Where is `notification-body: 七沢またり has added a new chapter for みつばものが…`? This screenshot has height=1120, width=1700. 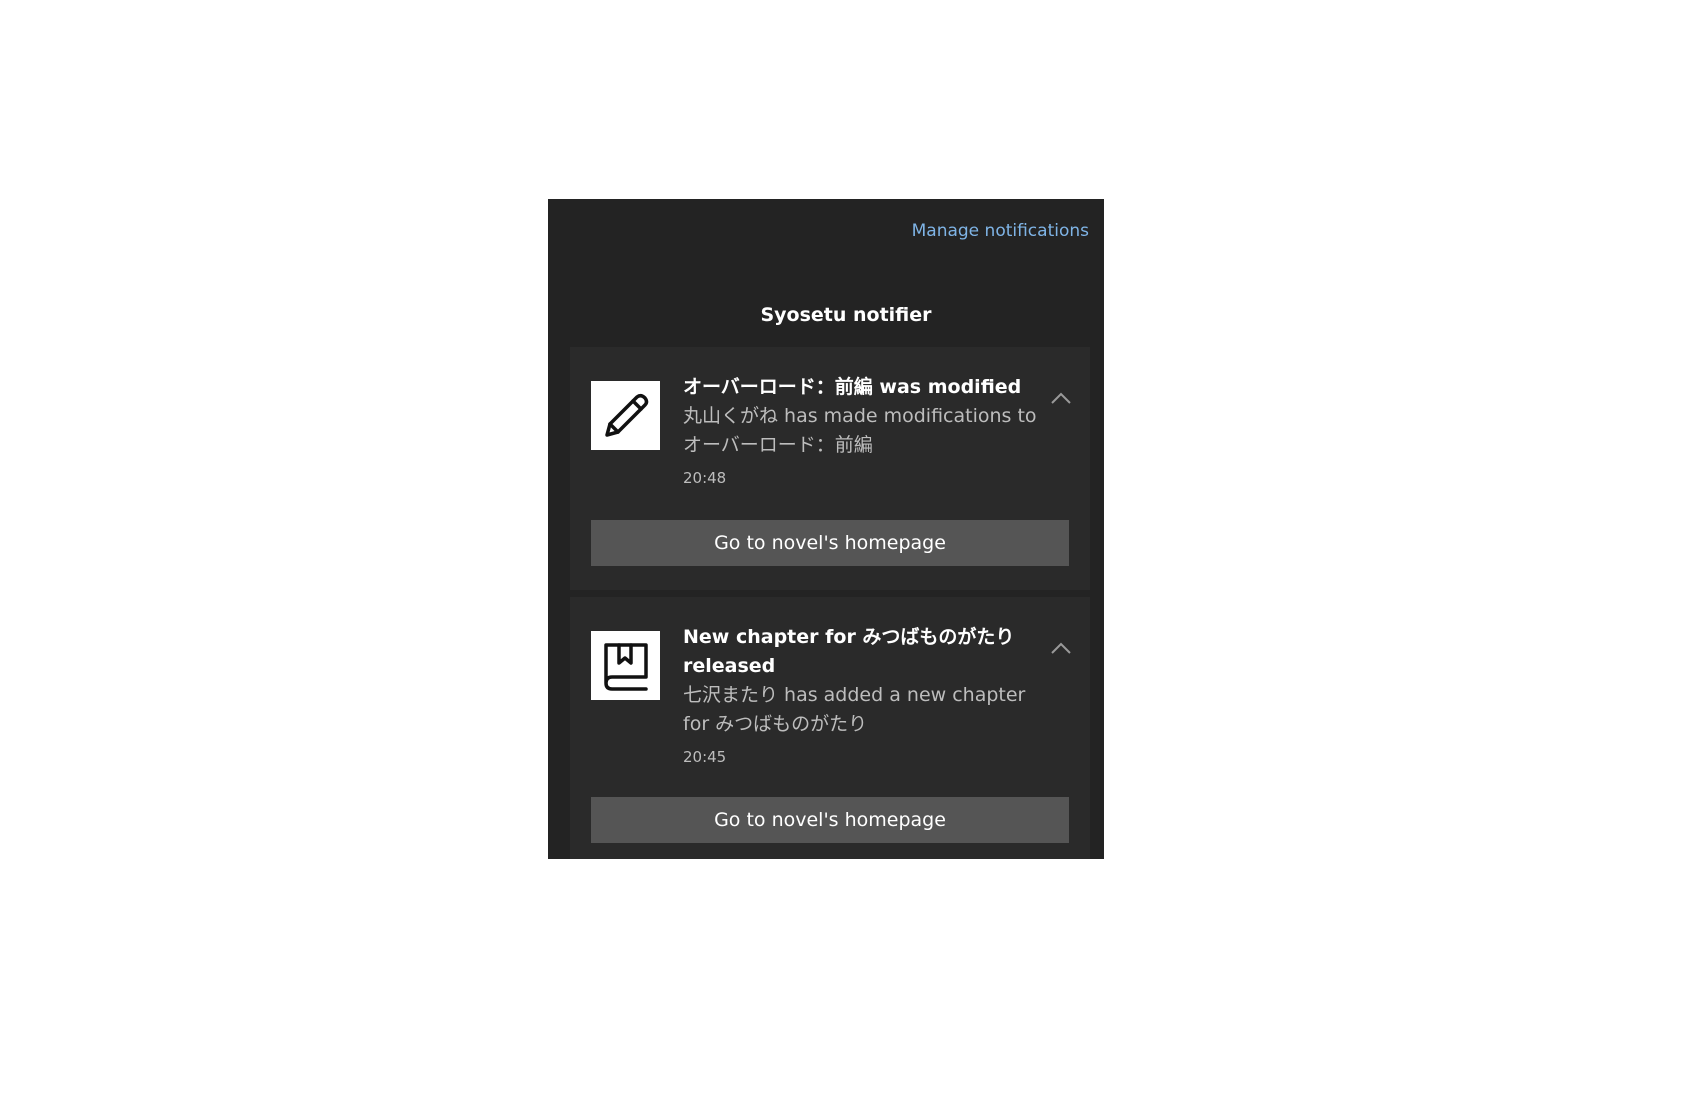 notification-body: 七沢またり has added a new chapter for みつばものが… is located at coordinates (854, 709).